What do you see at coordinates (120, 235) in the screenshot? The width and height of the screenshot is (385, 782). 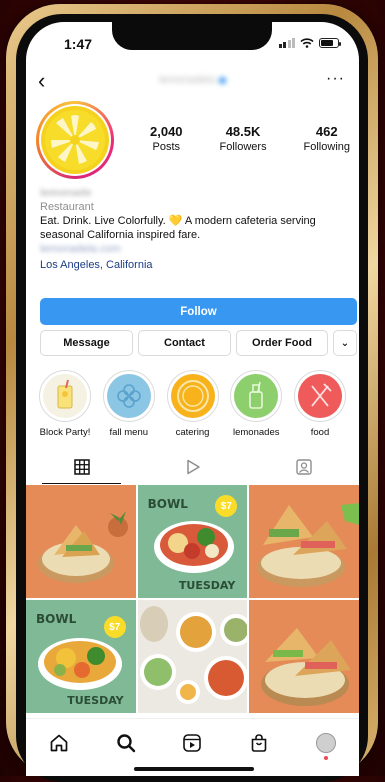 I see `bio-line-2: seasonal California inspired fare.` at bounding box center [120, 235].